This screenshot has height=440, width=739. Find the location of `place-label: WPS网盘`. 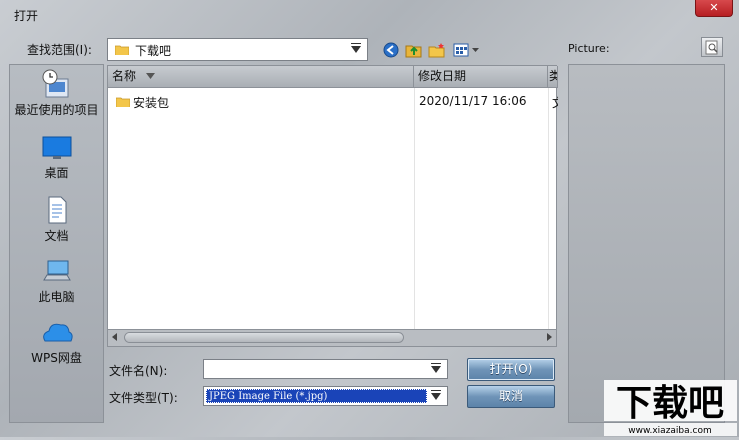

place-label: WPS网盘 is located at coordinates (56, 358).